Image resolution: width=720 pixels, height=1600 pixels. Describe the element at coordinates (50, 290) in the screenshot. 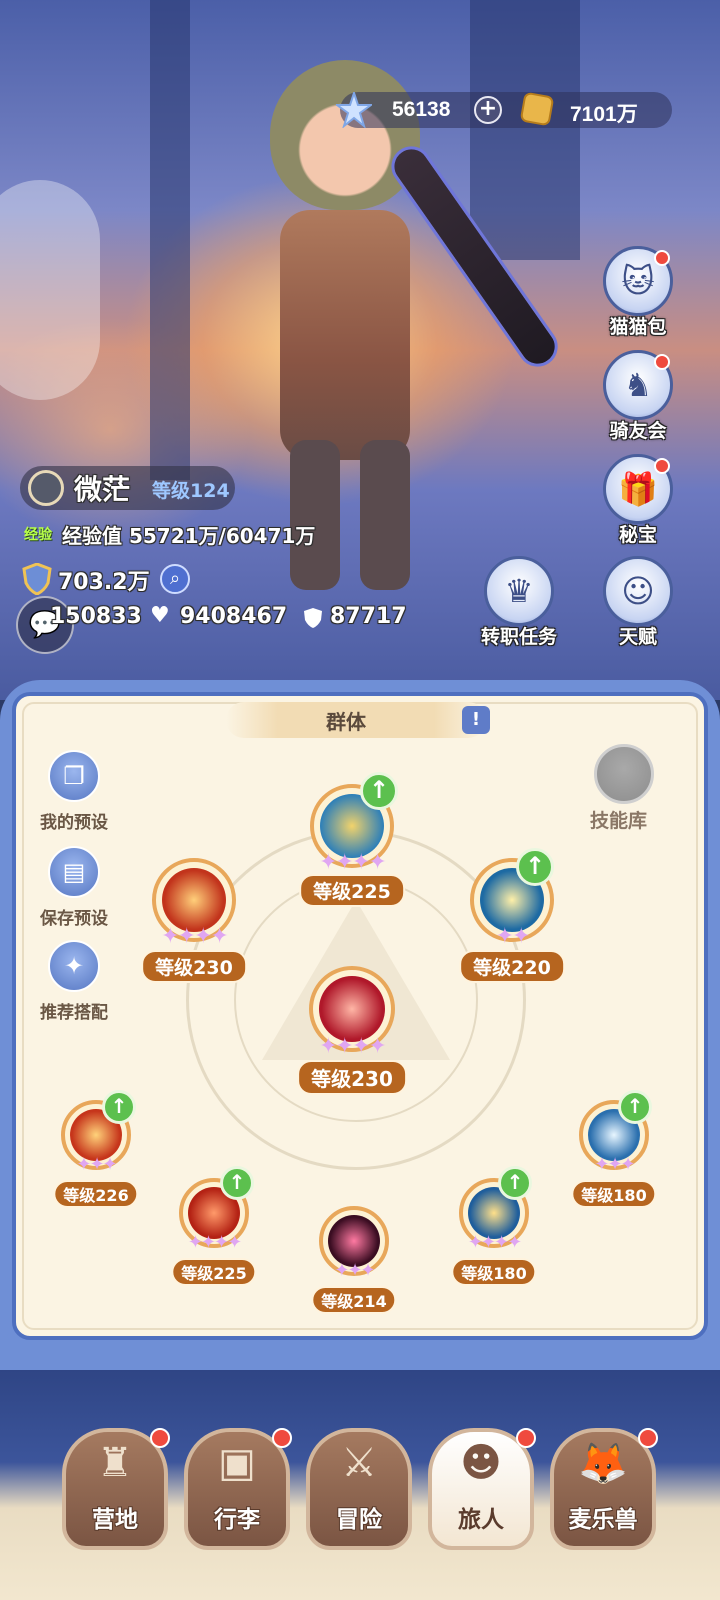

I see `snow-bubble-decoration` at that location.